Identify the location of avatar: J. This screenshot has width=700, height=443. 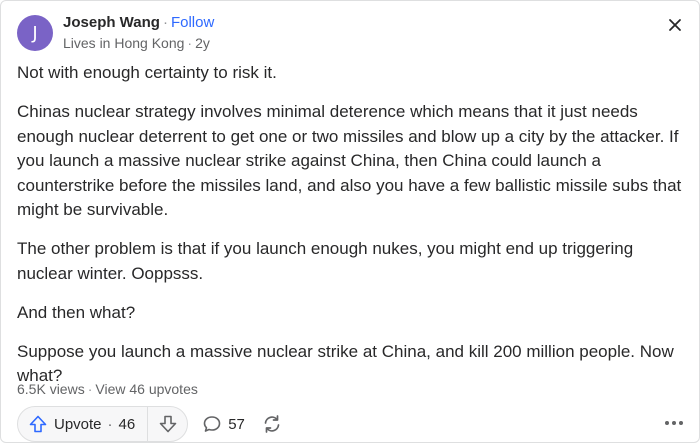
(35, 33).